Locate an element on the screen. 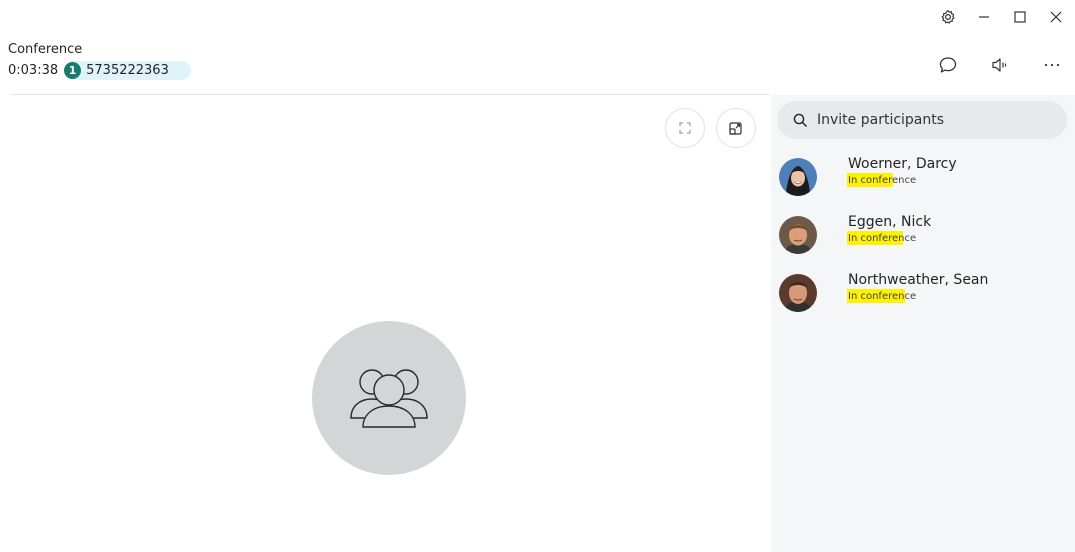 The height and width of the screenshot is (552, 1075). close-icon is located at coordinates (1056, 17).